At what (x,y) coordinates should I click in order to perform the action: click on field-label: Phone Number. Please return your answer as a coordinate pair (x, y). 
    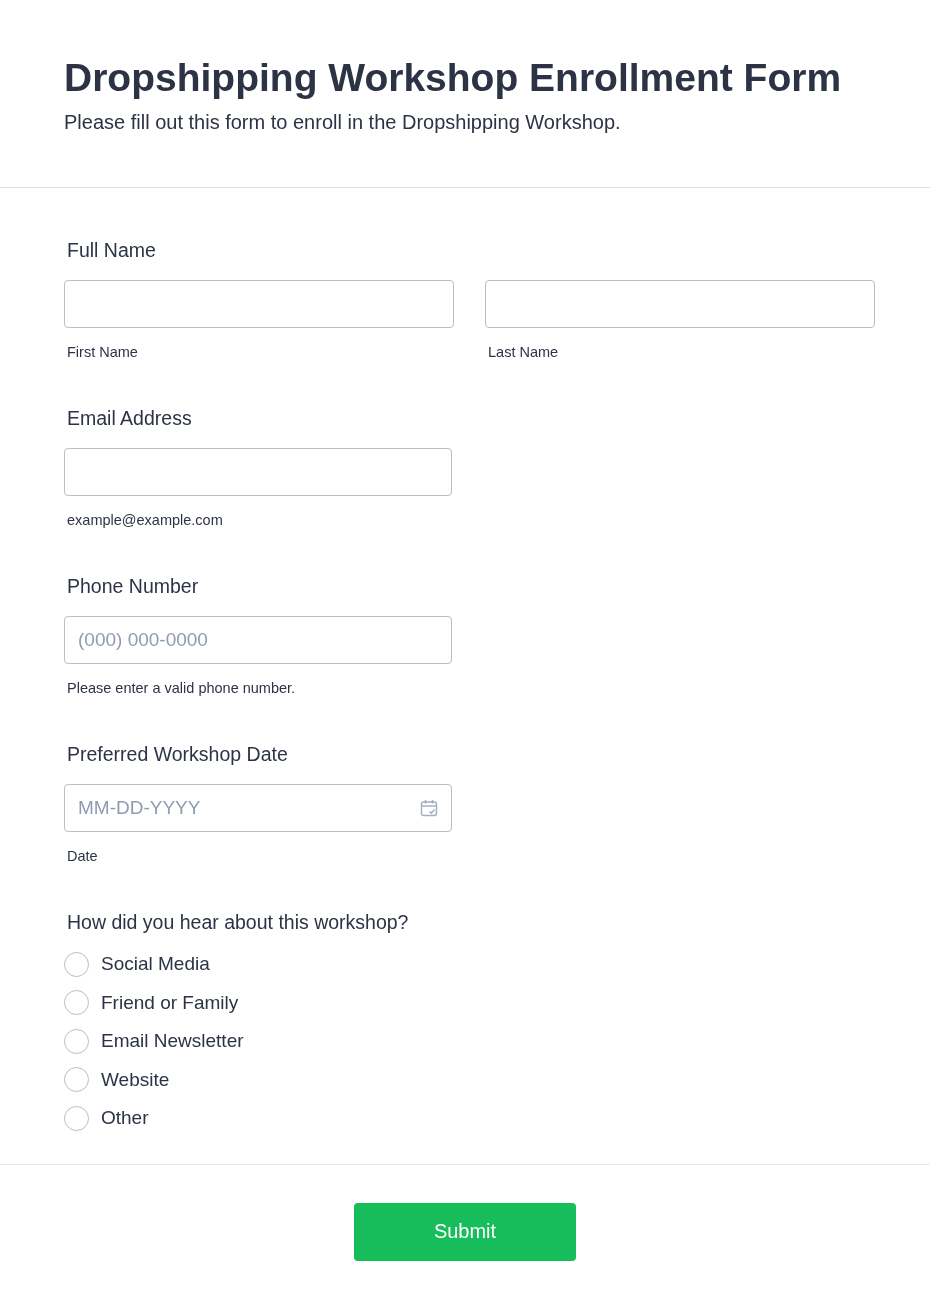
    Looking at the image, I should click on (133, 586).